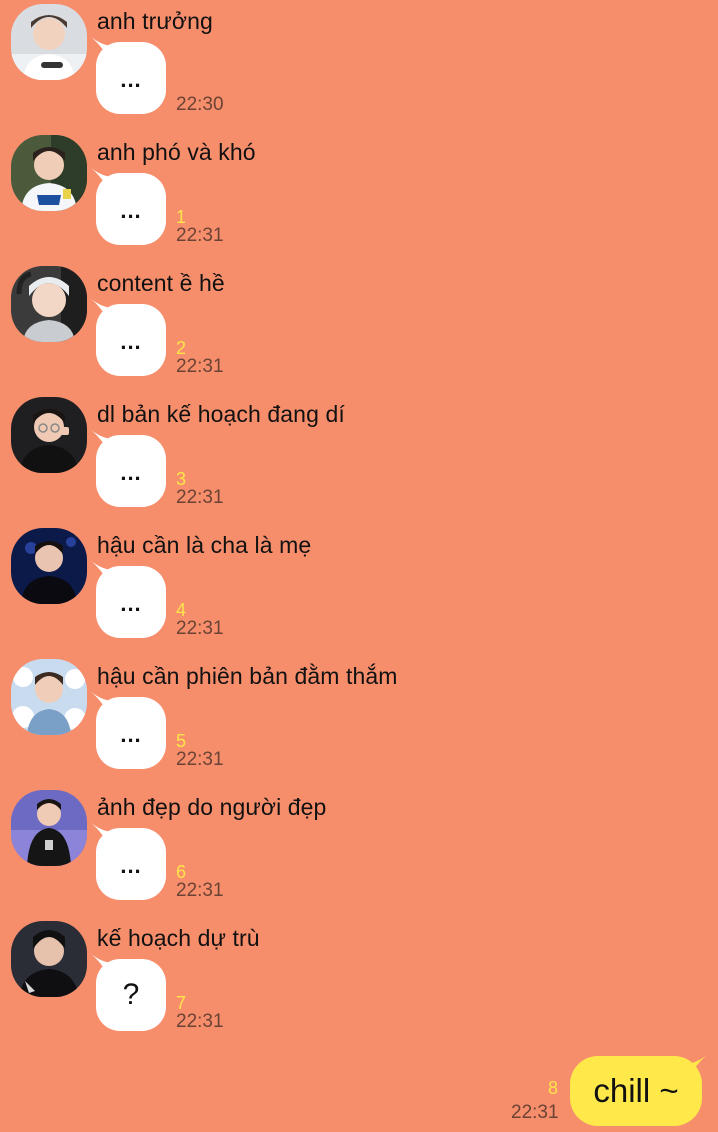 This screenshot has width=718, height=1132. Describe the element at coordinates (359, 846) in the screenshot. I see `incoming-message: ảnh đẹp do người đẹp ... 6 22:31` at that location.